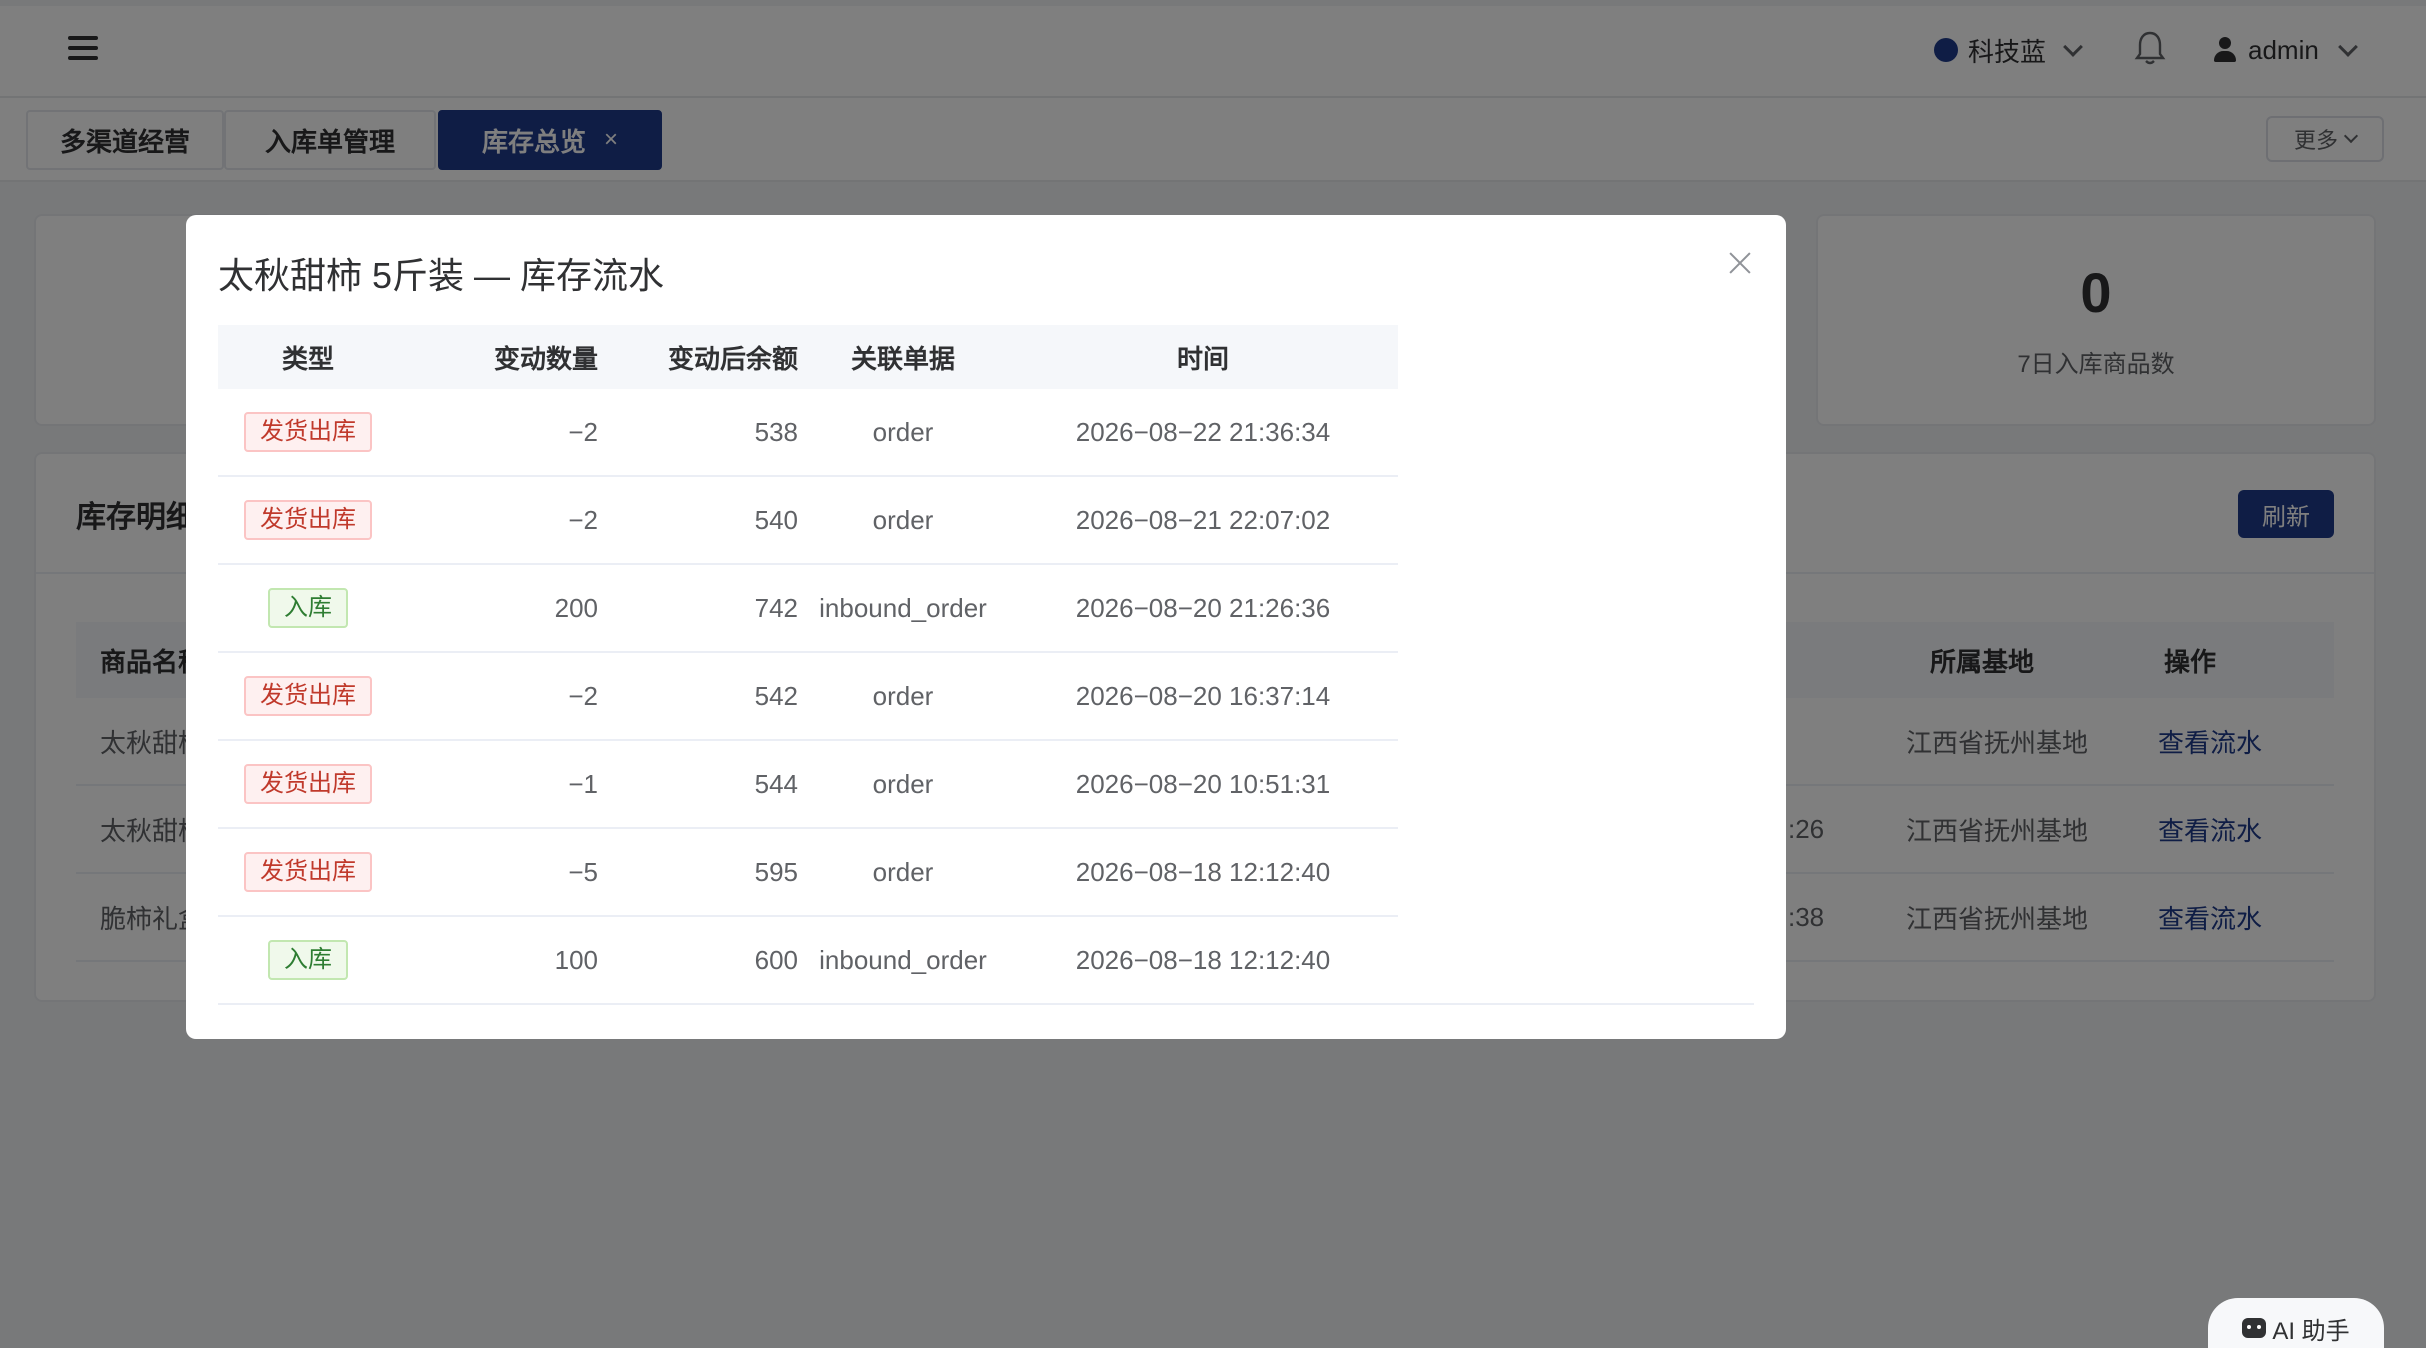  Describe the element at coordinates (776, 695) in the screenshot. I see `balance-cell: 542` at that location.